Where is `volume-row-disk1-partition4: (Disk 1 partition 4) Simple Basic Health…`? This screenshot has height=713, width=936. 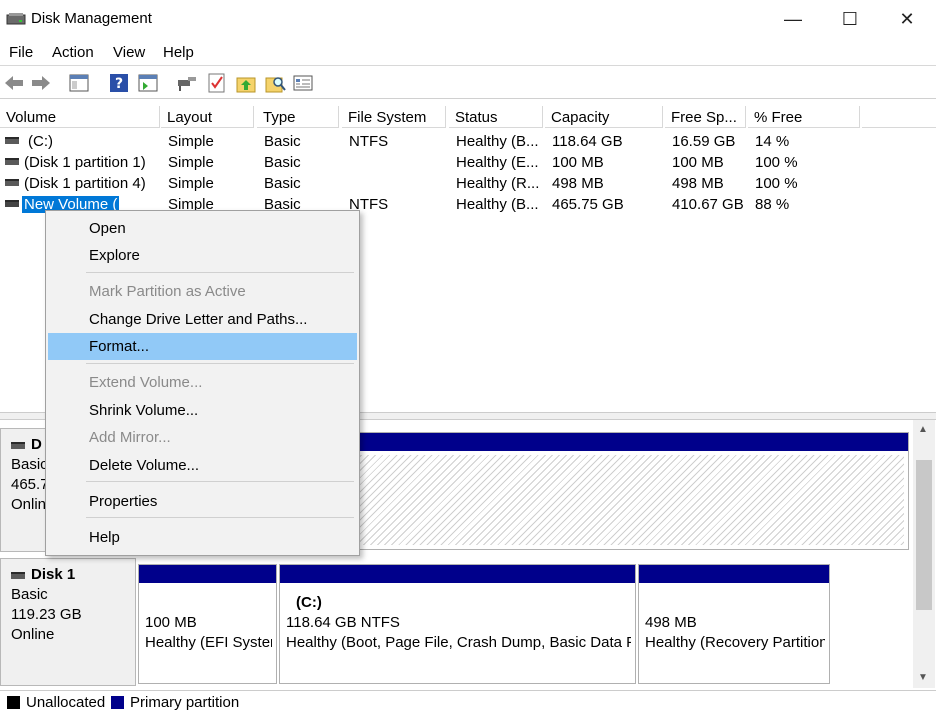 volume-row-disk1-partition4: (Disk 1 partition 4) Simple Basic Health… is located at coordinates (468, 184).